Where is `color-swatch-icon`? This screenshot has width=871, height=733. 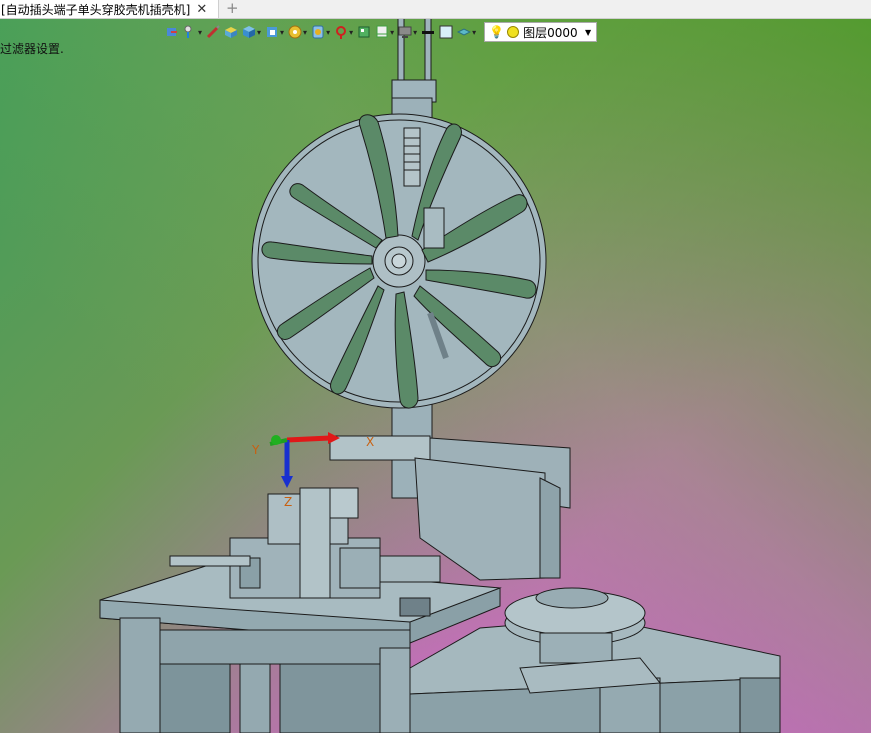 color-swatch-icon is located at coordinates (446, 32).